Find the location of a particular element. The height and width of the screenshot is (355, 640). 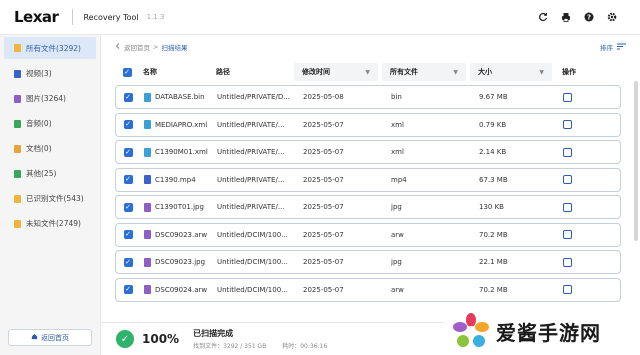

watermark-text: 爱酱手游网 is located at coordinates (548, 332).